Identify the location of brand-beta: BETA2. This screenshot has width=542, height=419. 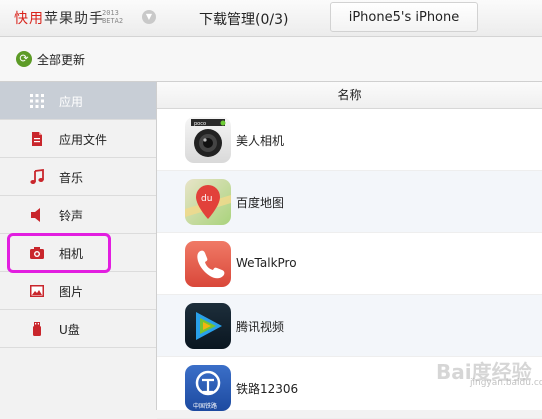
(113, 21).